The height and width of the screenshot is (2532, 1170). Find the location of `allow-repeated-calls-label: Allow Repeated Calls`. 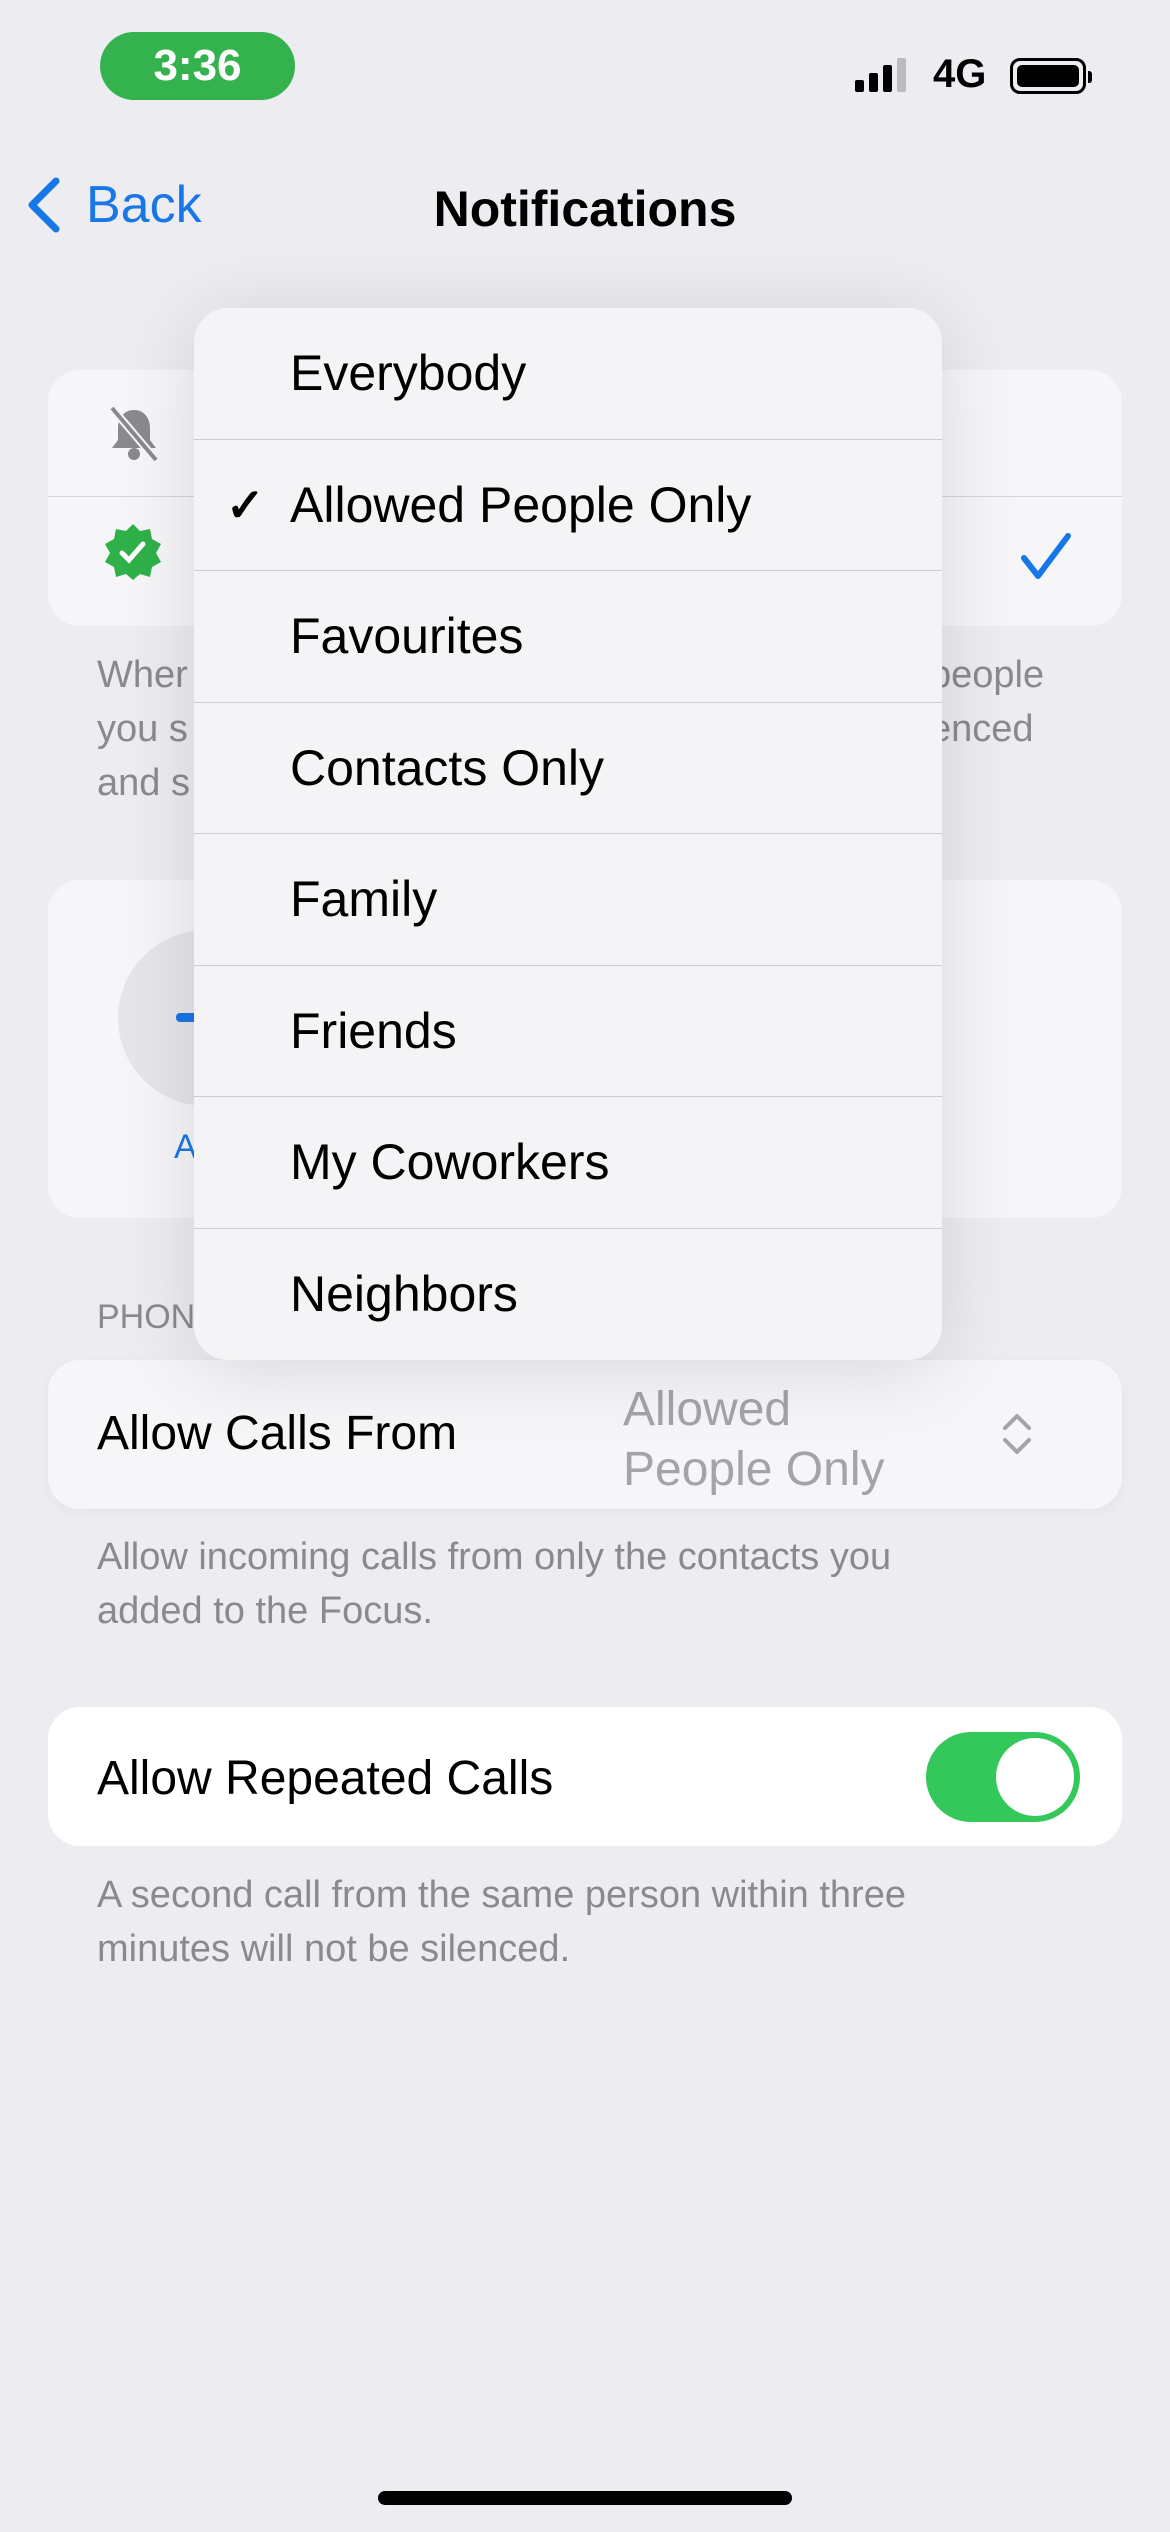

allow-repeated-calls-label: Allow Repeated Calls is located at coordinates (325, 1778).